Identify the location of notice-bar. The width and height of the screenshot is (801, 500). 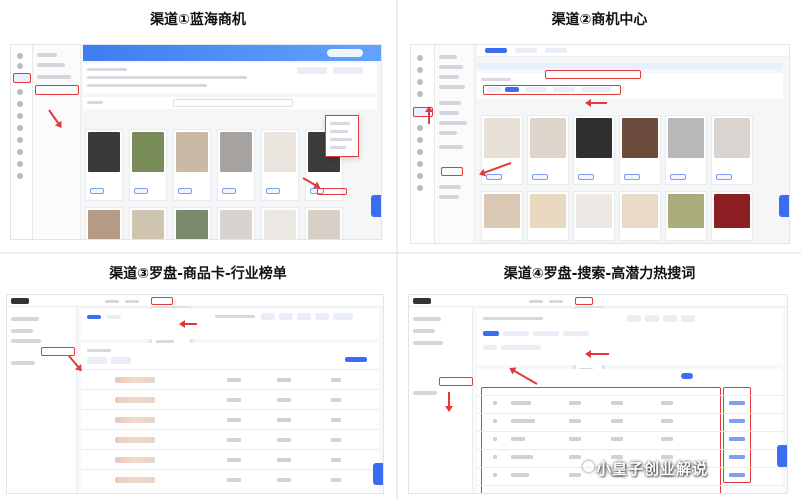
(630, 66).